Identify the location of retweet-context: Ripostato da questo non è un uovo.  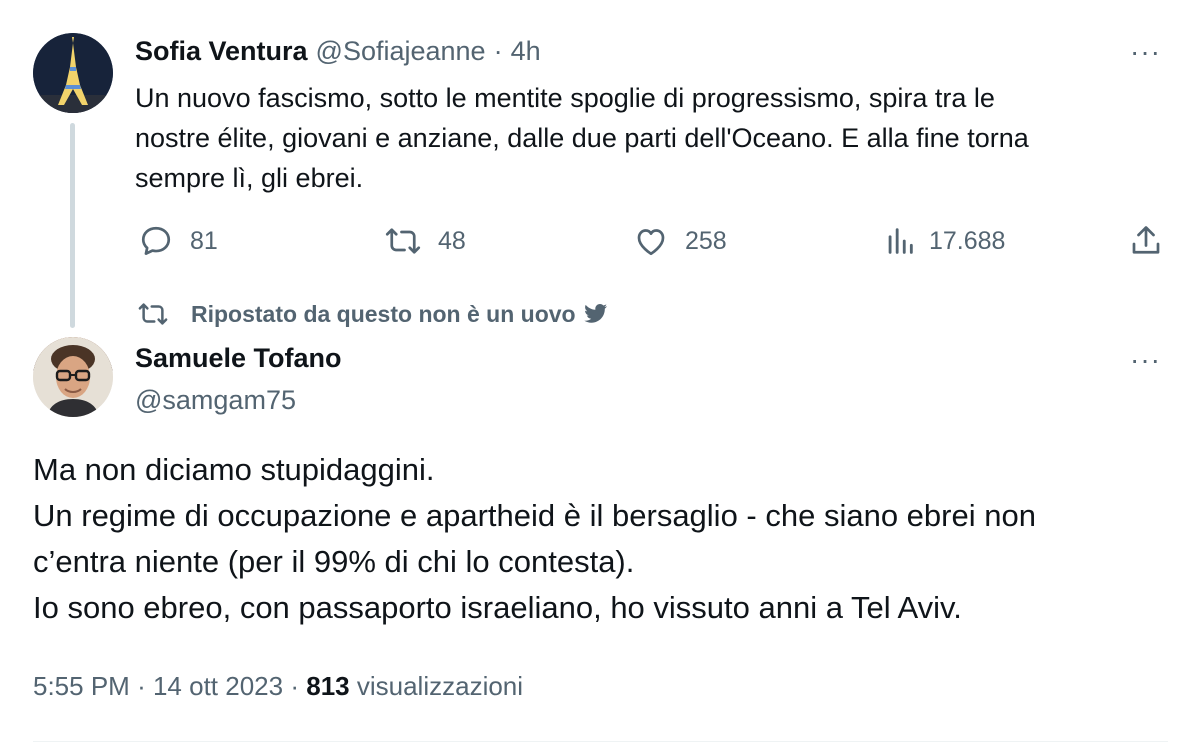
(371, 314).